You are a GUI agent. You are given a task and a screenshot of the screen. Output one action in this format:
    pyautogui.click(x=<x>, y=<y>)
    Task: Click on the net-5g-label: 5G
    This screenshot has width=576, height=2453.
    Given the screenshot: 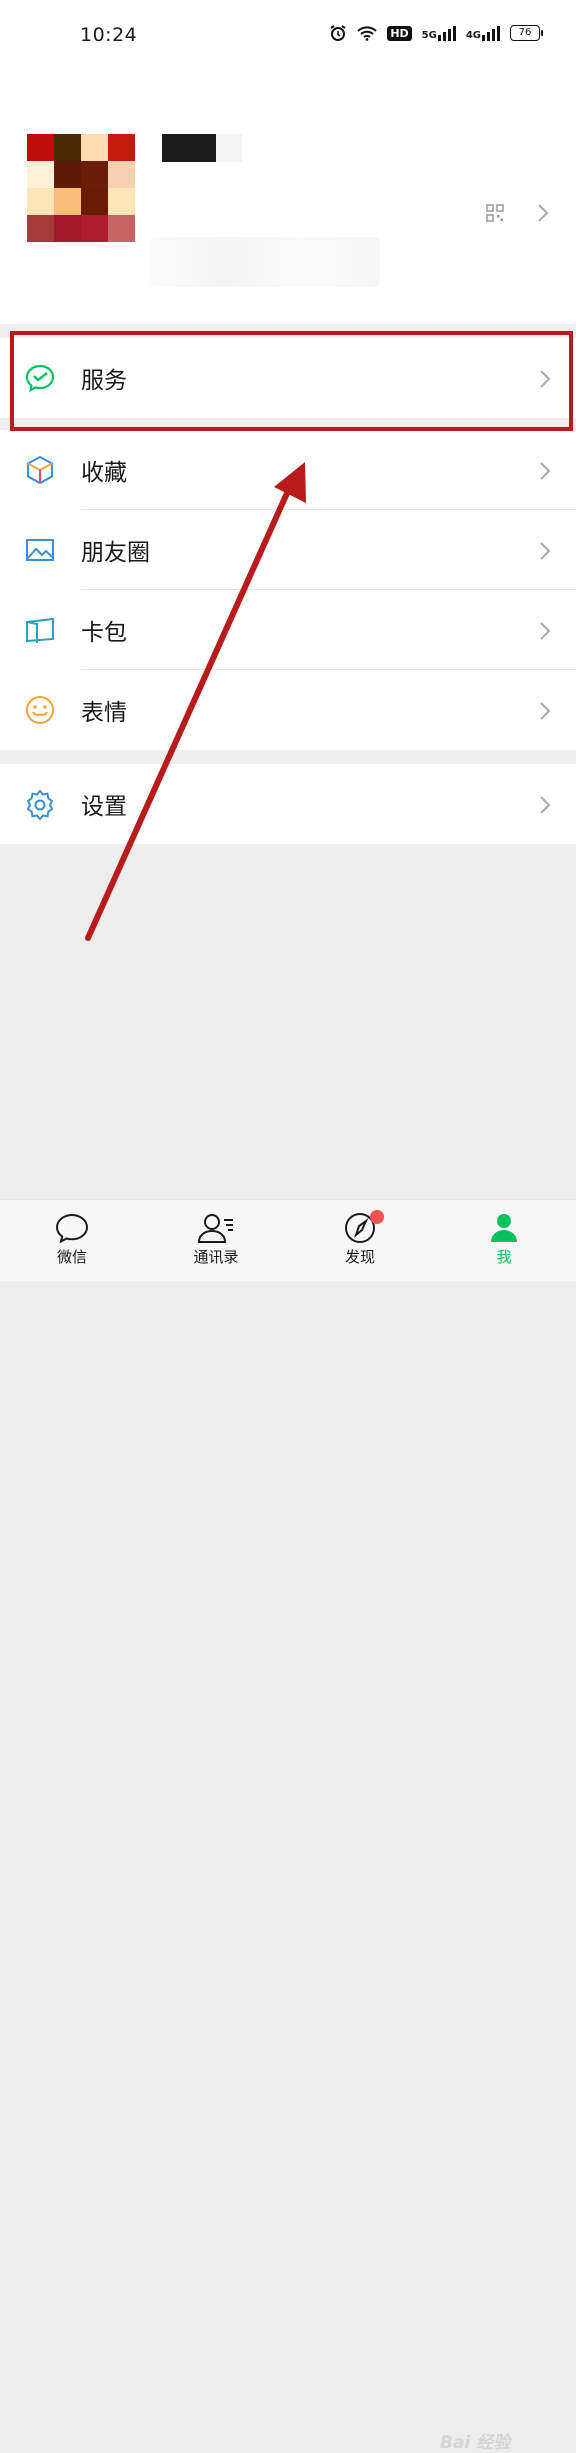 What is the action you would take?
    pyautogui.click(x=429, y=35)
    